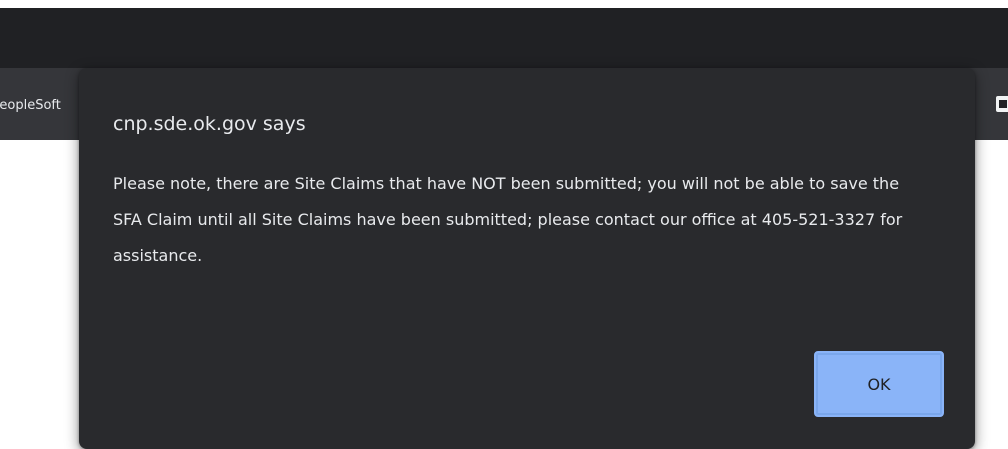 The width and height of the screenshot is (1008, 449). I want to click on browser-titlebar, so click(504, 38).